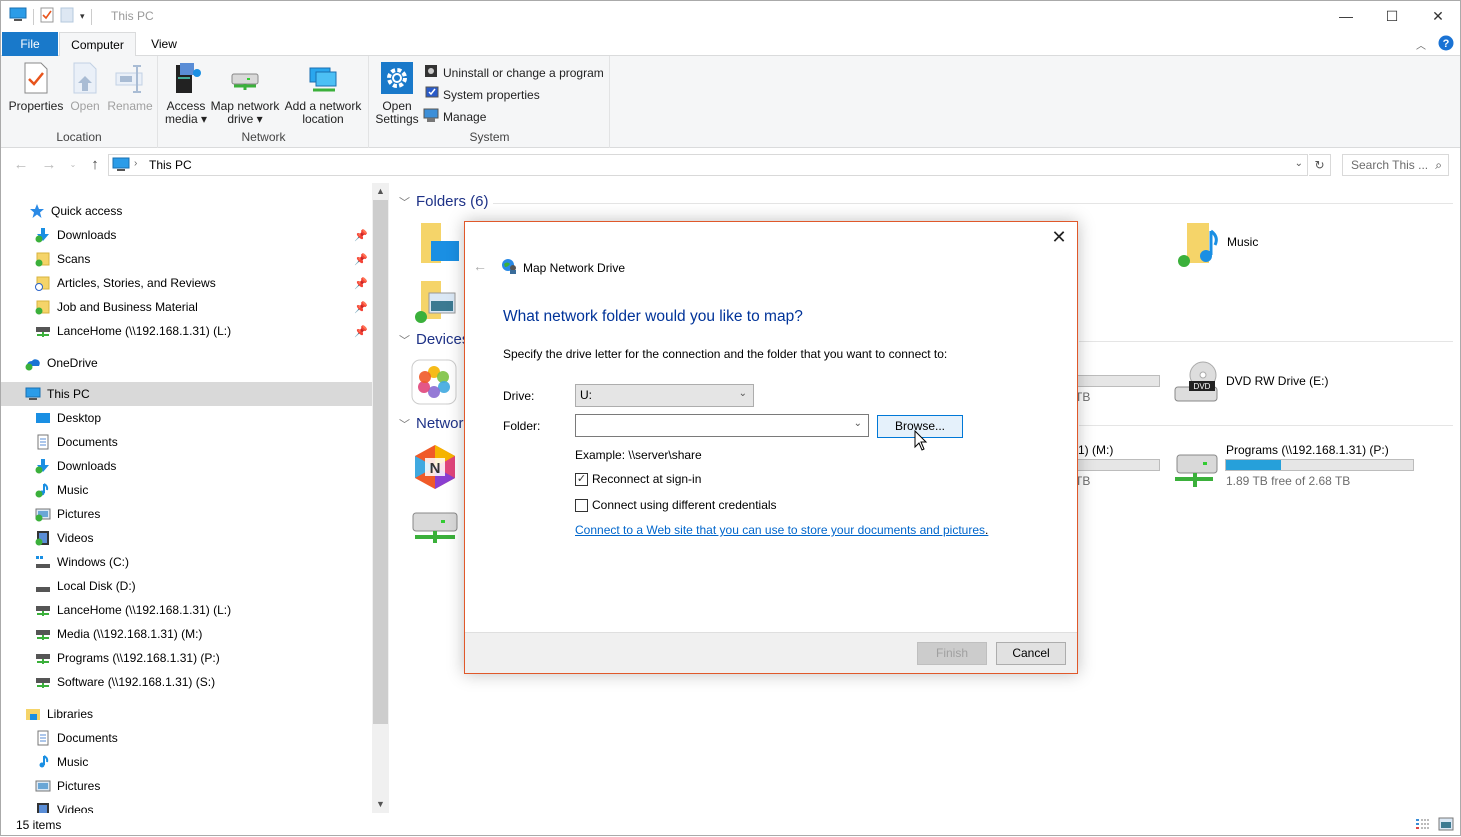  What do you see at coordinates (581, 479) in the screenshot?
I see `reconnect-checkbox: ✓` at bounding box center [581, 479].